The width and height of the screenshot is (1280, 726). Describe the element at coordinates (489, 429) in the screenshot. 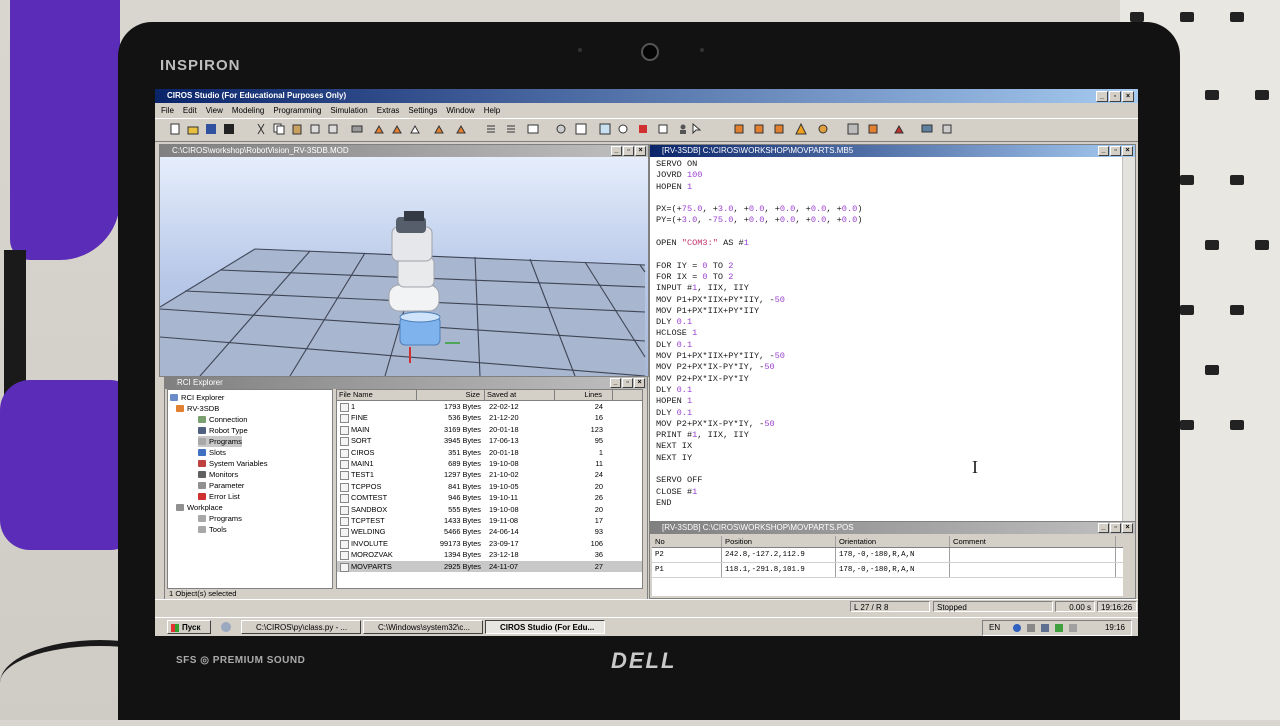

I see `list-item: MAIN 3169 Bytes 20-01-18 123` at that location.